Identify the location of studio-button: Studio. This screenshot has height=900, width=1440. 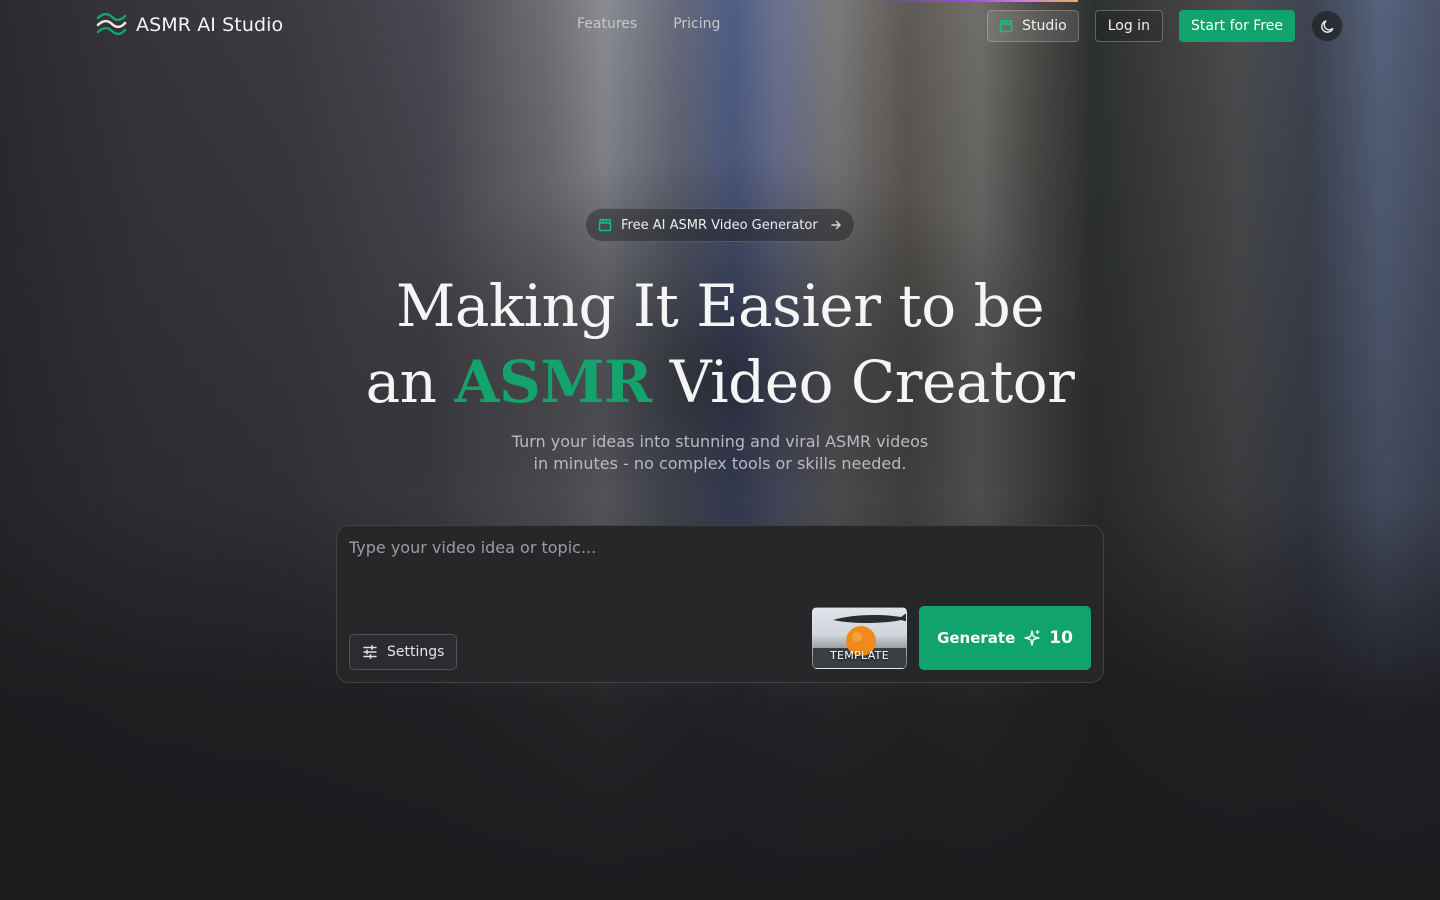
(1033, 26).